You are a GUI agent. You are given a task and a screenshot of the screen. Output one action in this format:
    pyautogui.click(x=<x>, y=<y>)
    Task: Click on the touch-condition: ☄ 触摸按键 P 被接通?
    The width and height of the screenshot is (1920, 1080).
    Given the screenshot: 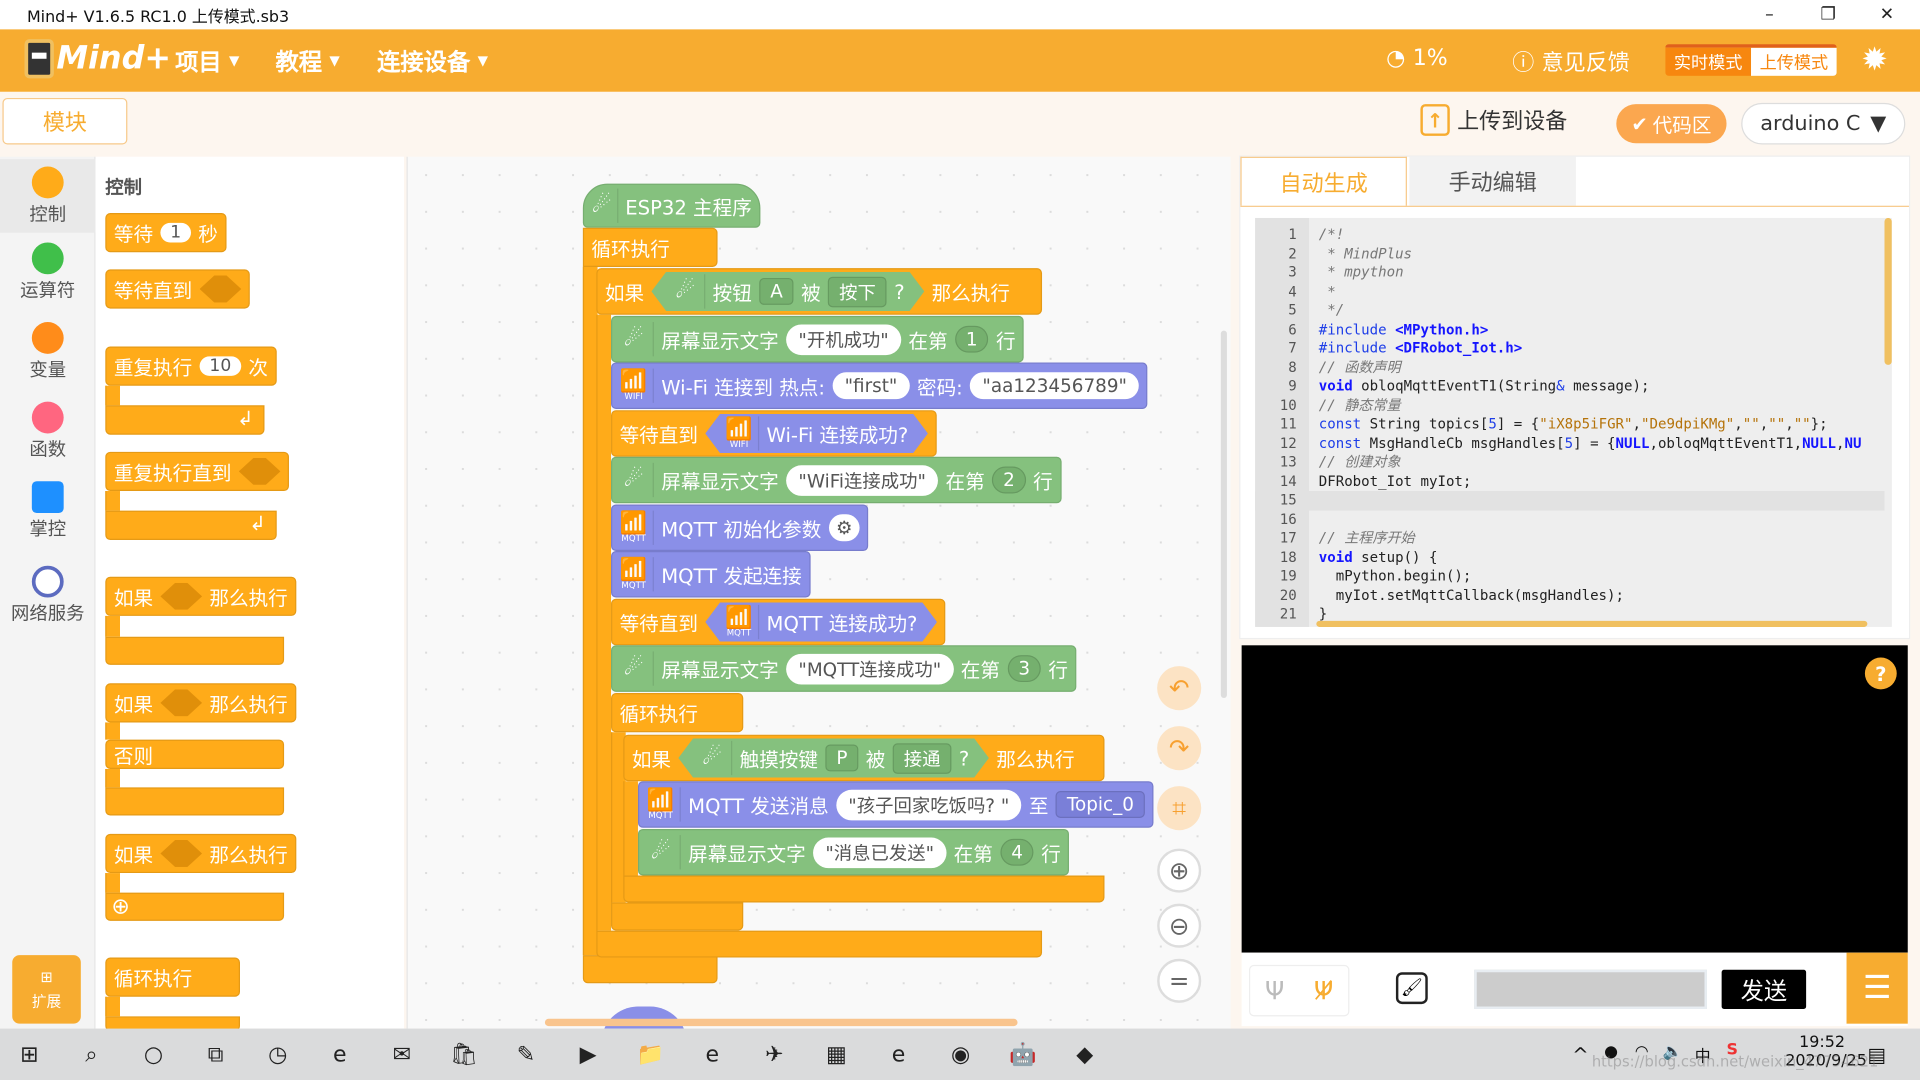 What is the action you would take?
    pyautogui.click(x=833, y=757)
    